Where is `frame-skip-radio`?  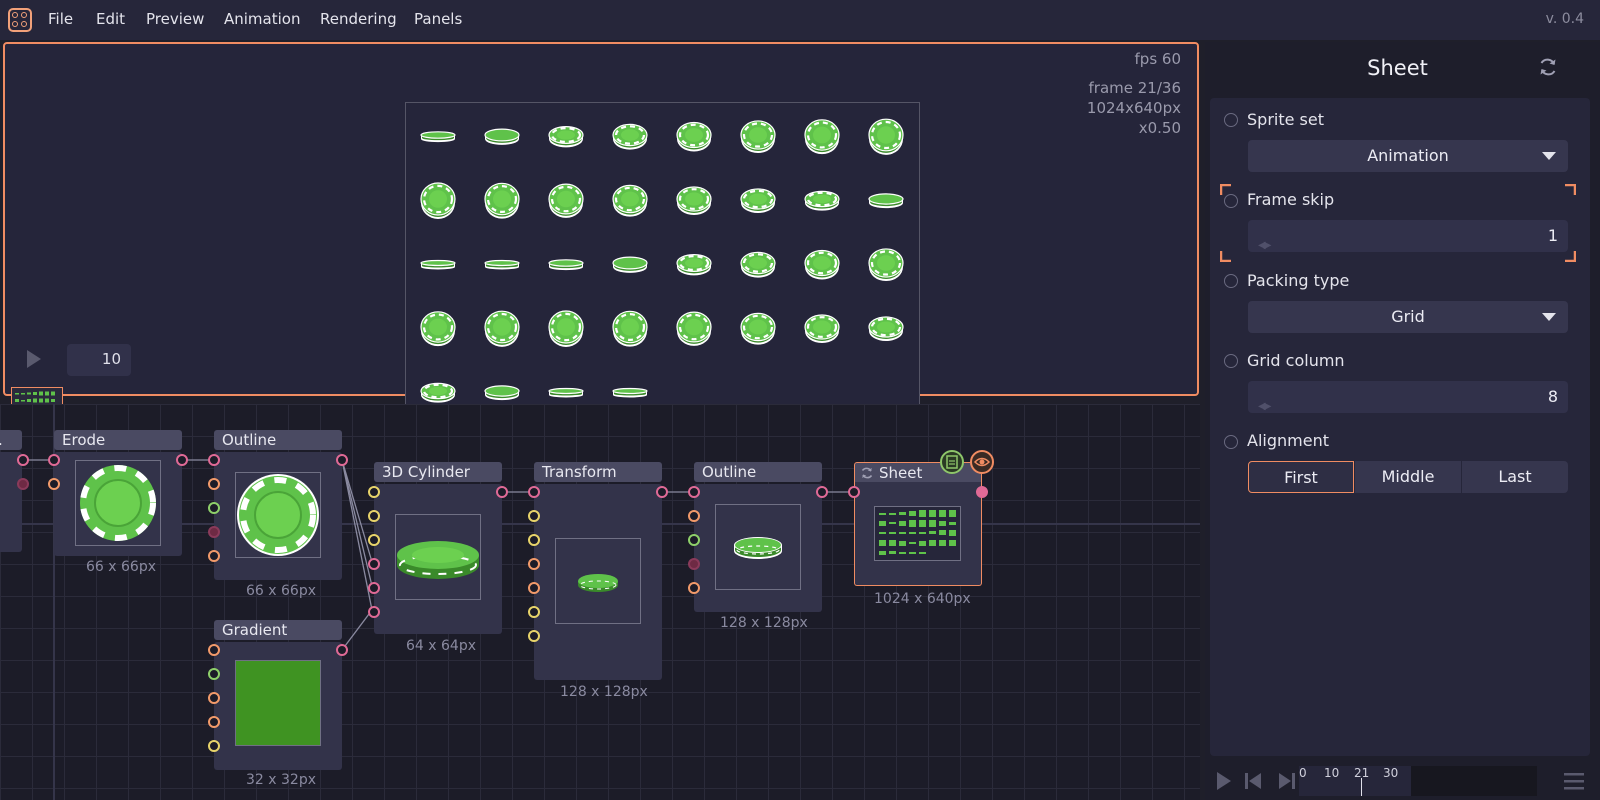
frame-skip-radio is located at coordinates (1231, 201).